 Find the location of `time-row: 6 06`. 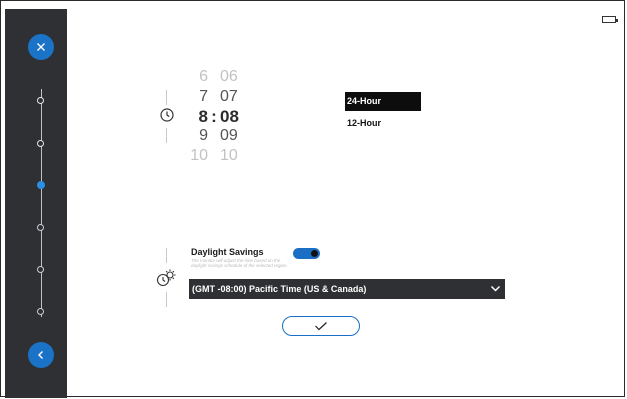

time-row: 6 06 is located at coordinates (220, 77).